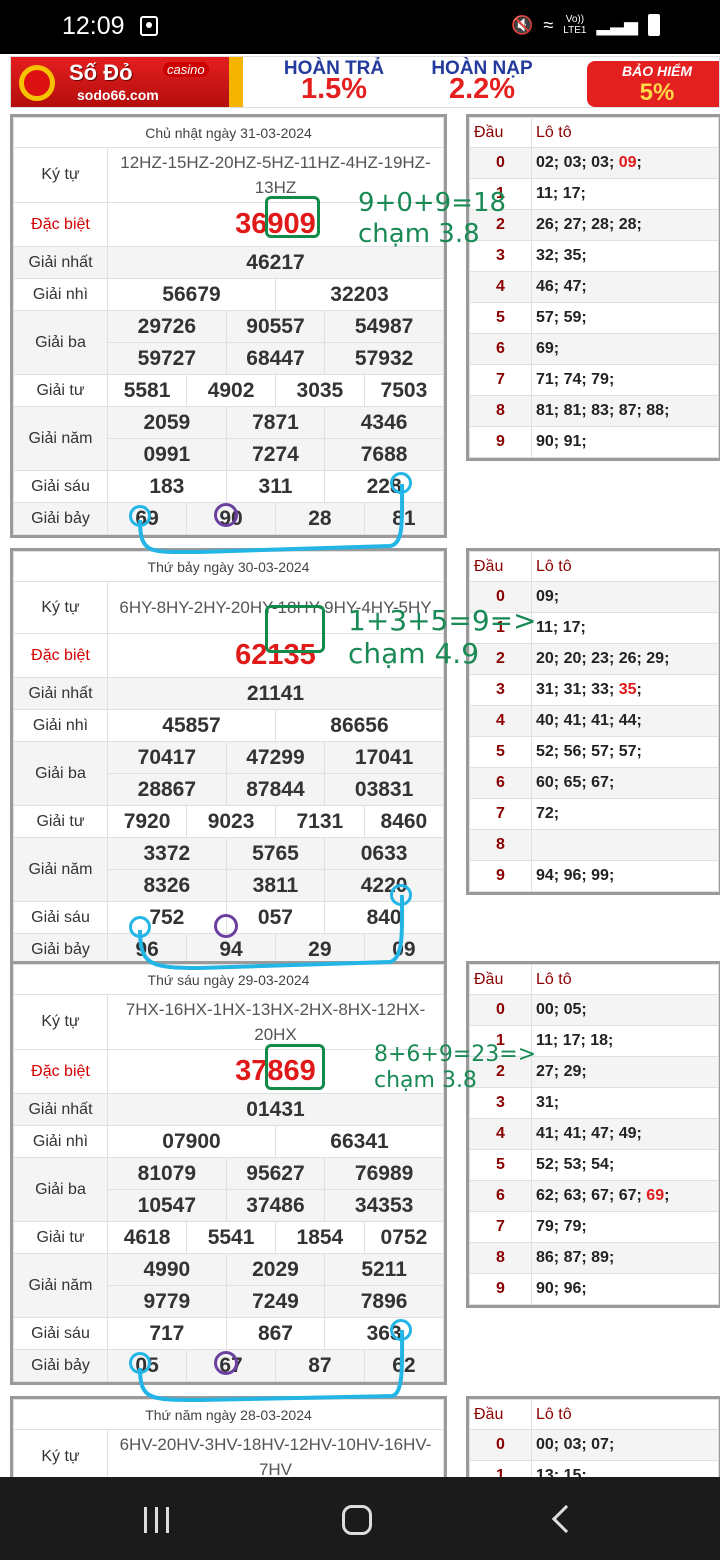 The image size is (720, 1560). Describe the element at coordinates (560, 1521) in the screenshot. I see `back-button` at that location.